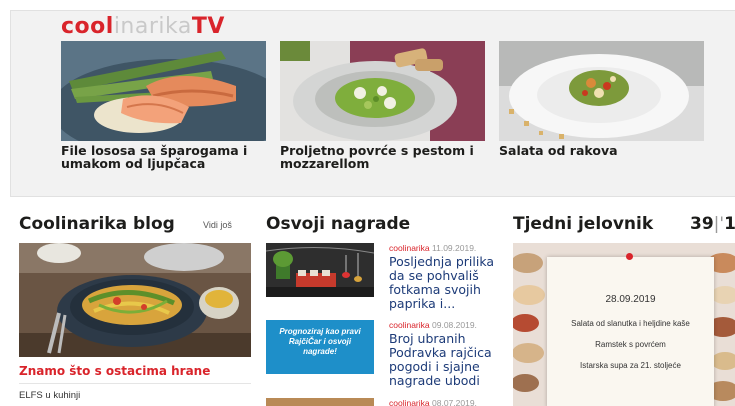  What do you see at coordinates (152, 26) in the screenshot?
I see `logo-text-inarika: inarika` at bounding box center [152, 26].